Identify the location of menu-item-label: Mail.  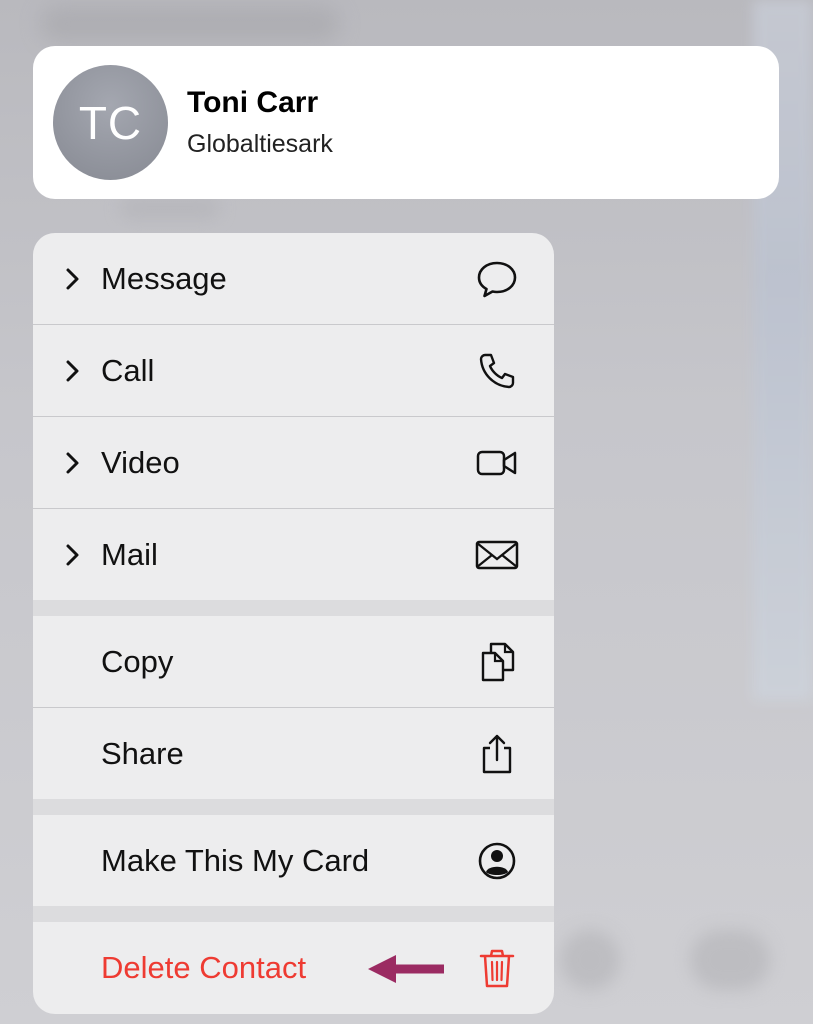
(129, 554).